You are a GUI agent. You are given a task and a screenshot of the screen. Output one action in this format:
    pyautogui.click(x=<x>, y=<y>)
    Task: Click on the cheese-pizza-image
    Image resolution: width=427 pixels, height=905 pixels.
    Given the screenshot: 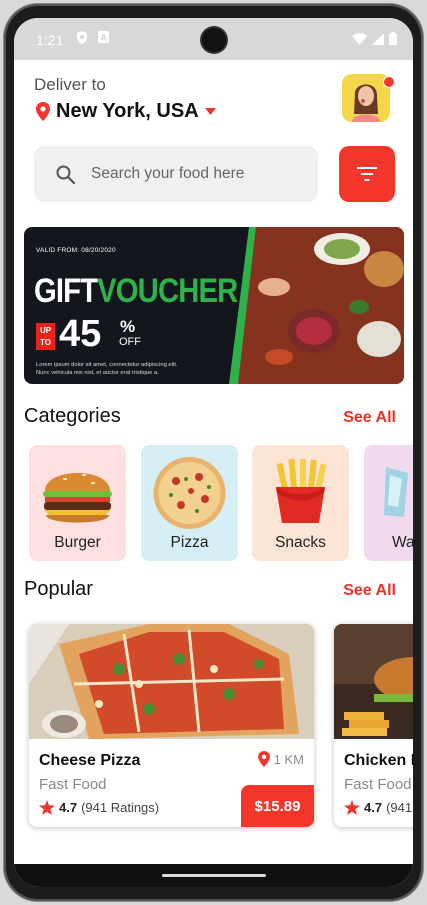 What is the action you would take?
    pyautogui.click(x=171, y=681)
    